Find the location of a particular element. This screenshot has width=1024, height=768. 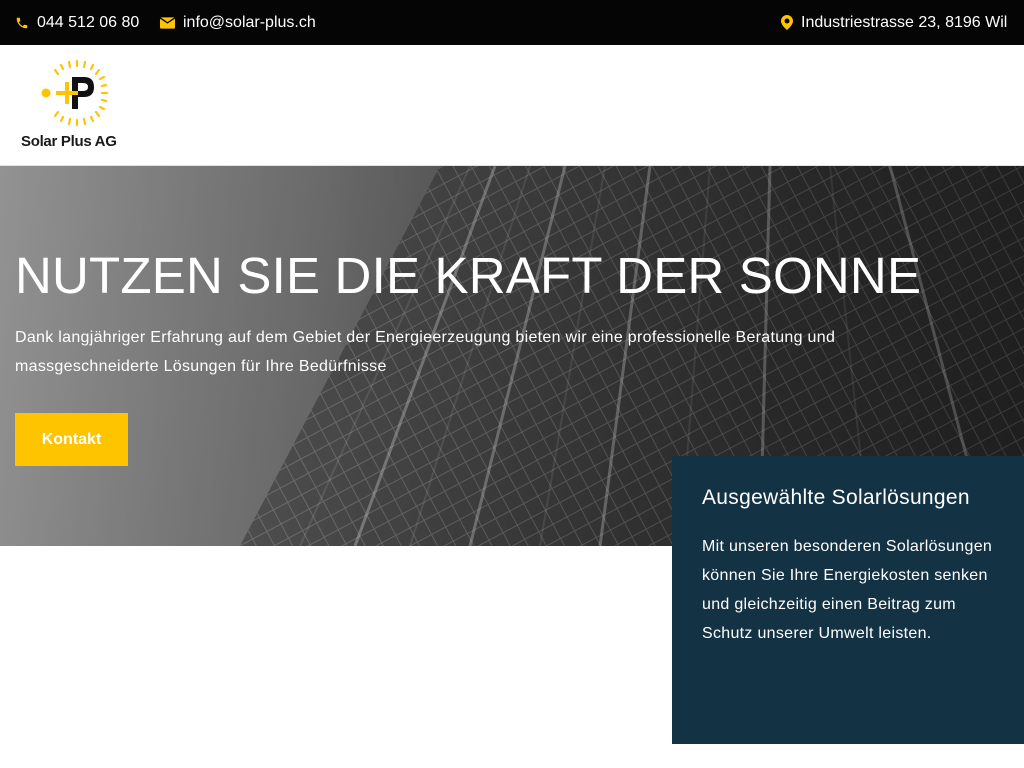

address-info: Industriestrasse 23, 8196 Wil is located at coordinates (894, 22).